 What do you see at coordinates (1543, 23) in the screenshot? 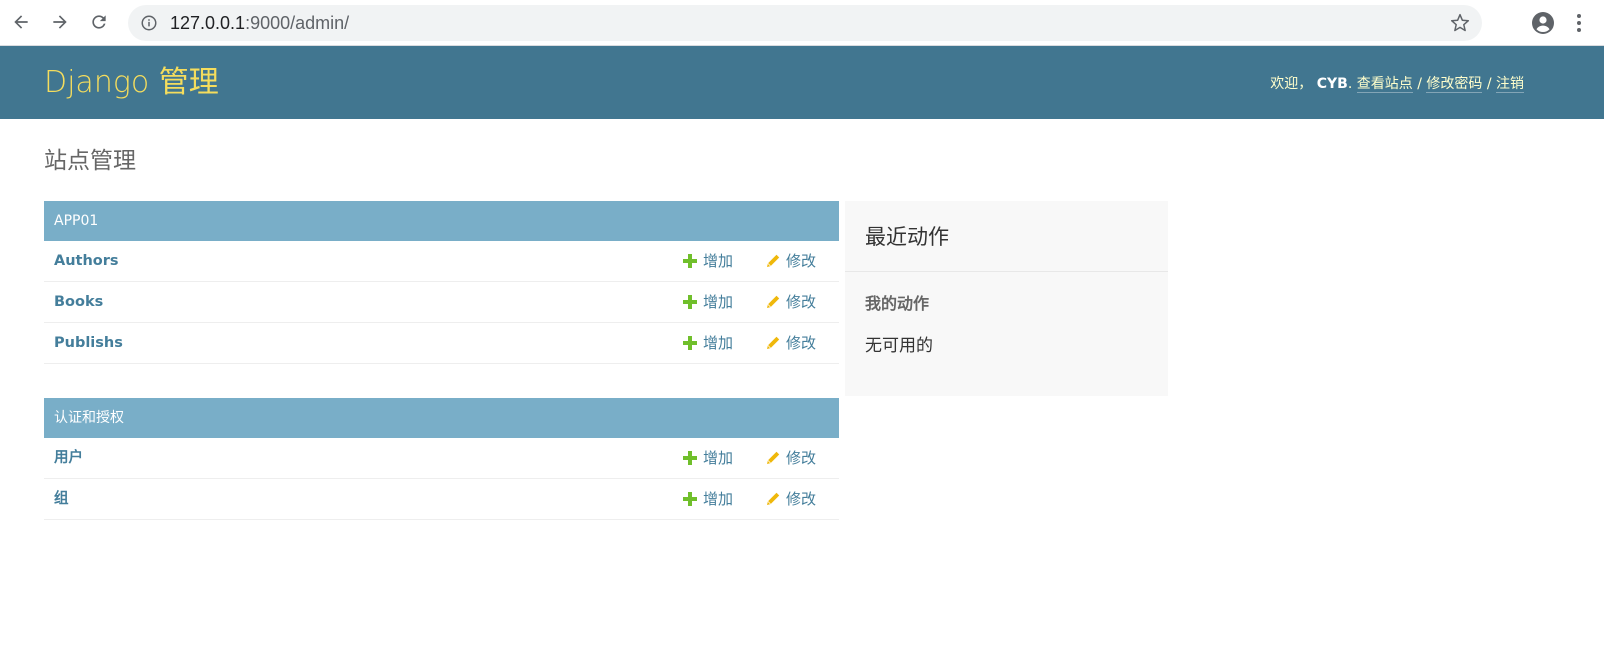
I see `profile-avatar-icon` at bounding box center [1543, 23].